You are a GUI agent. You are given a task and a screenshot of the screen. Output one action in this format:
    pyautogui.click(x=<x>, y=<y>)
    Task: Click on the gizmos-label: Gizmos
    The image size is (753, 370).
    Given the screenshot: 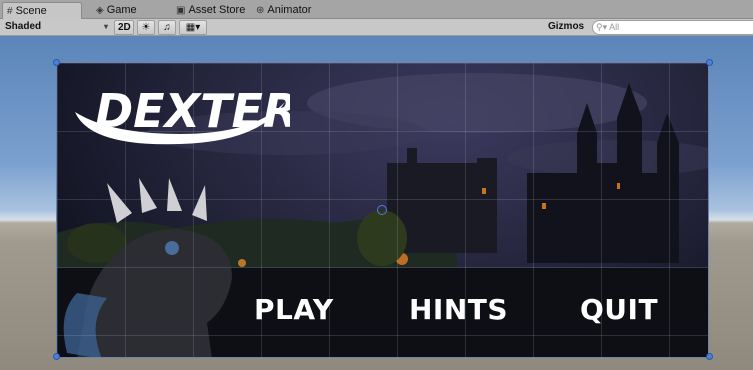 What is the action you would take?
    pyautogui.click(x=566, y=26)
    